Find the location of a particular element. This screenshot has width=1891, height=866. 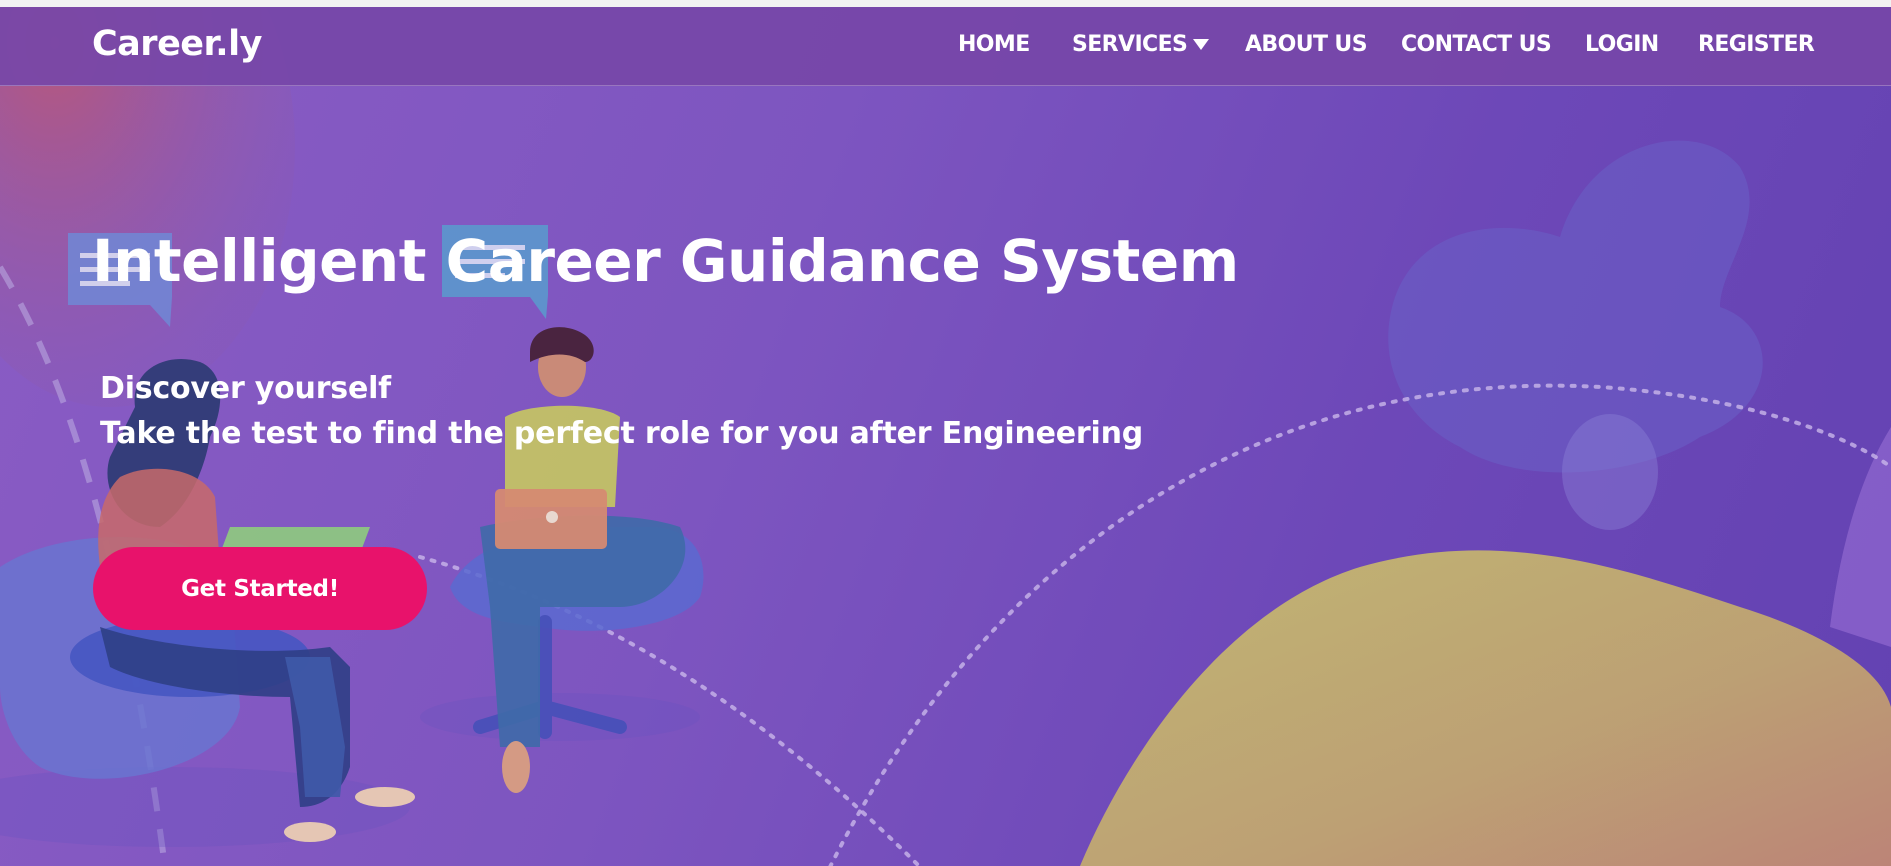

man-foot is located at coordinates (516, 767).